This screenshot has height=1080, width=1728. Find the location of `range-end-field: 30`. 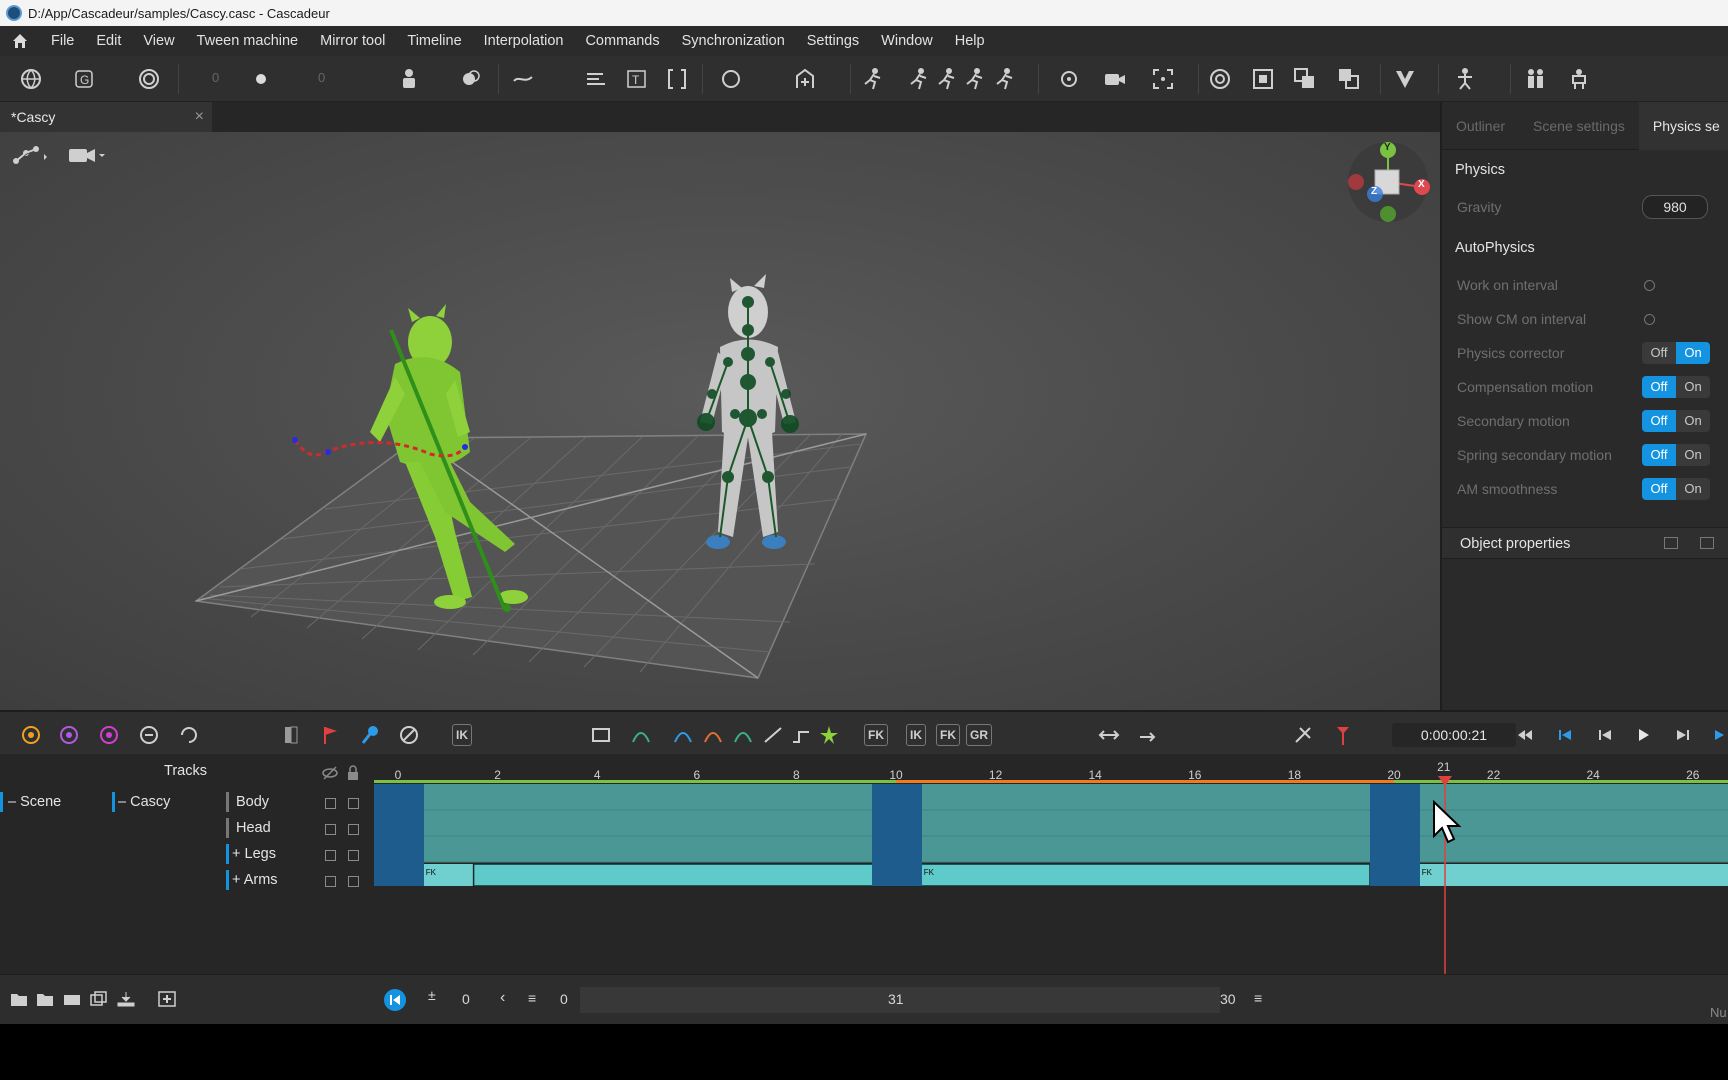

range-end-field: 30 is located at coordinates (1228, 999).